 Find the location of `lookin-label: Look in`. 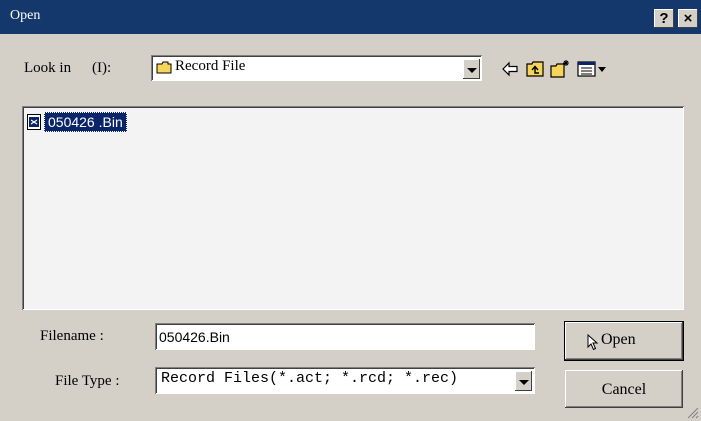

lookin-label: Look in is located at coordinates (48, 68).